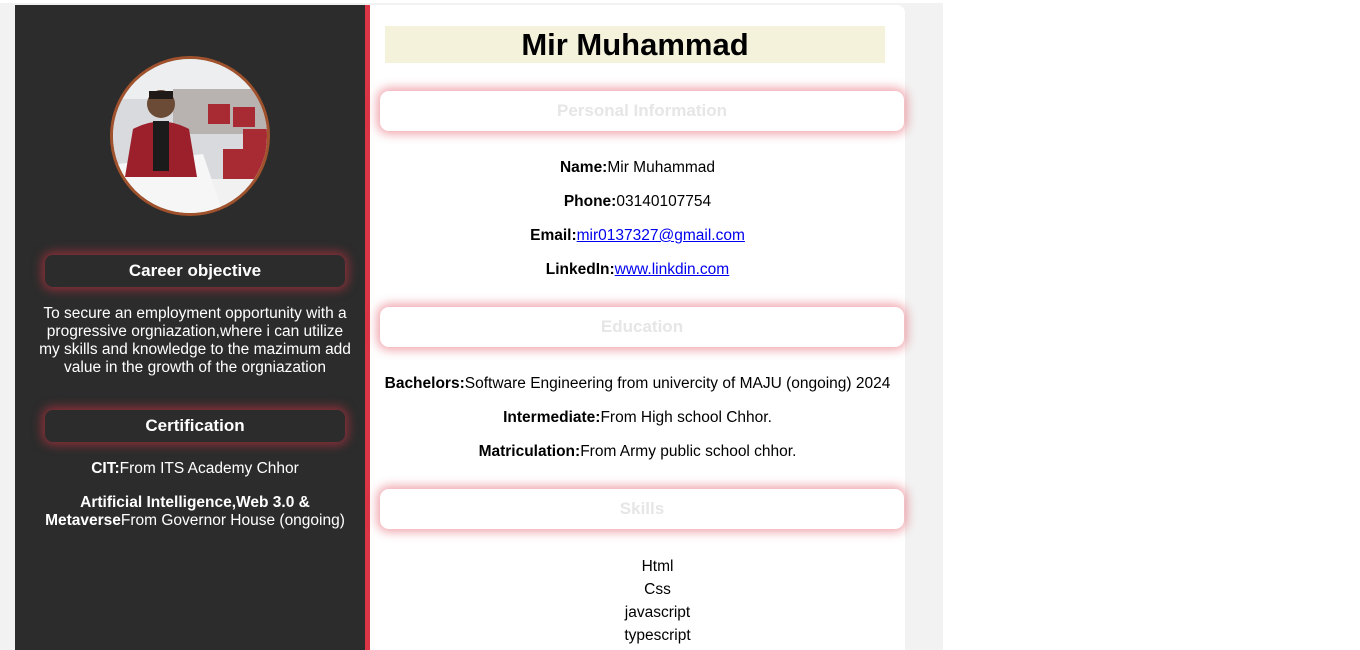  I want to click on certification-label: CIT:, so click(105, 468).